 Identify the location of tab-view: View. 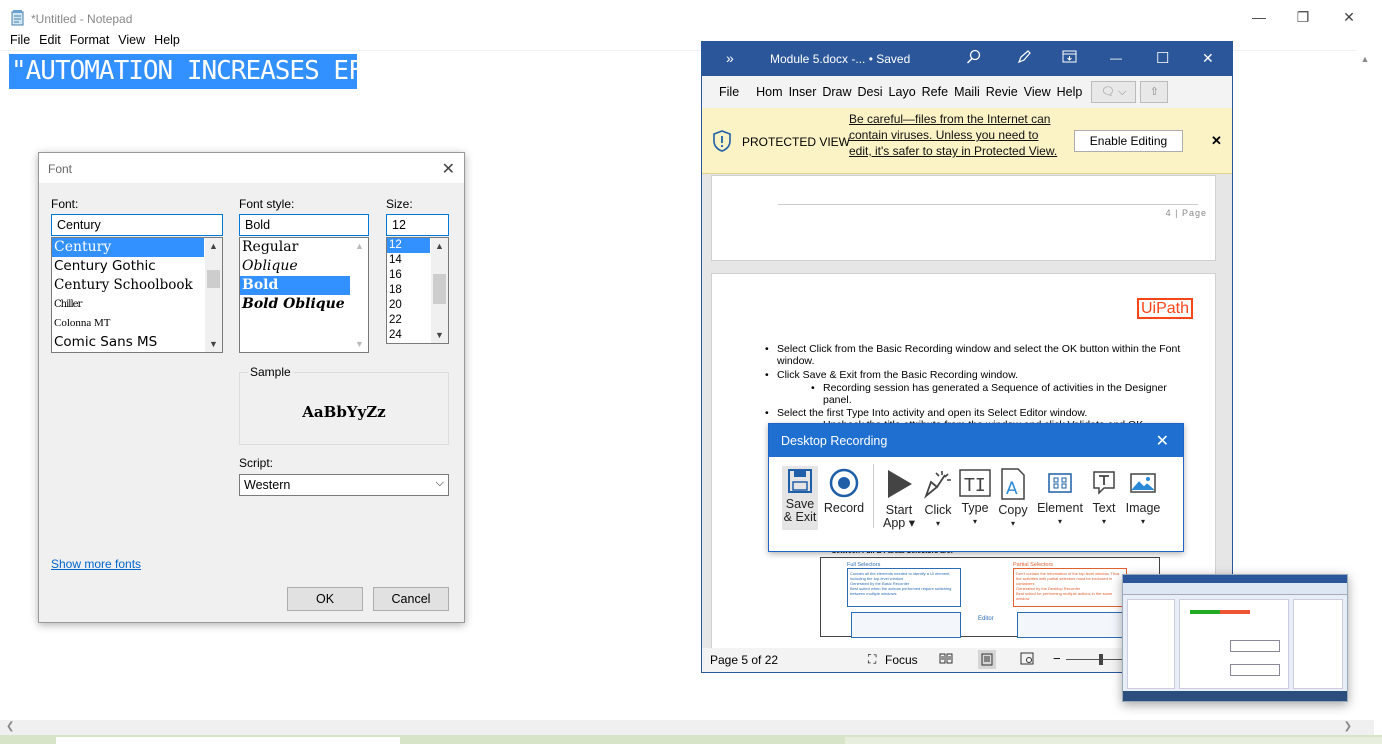
(1037, 92).